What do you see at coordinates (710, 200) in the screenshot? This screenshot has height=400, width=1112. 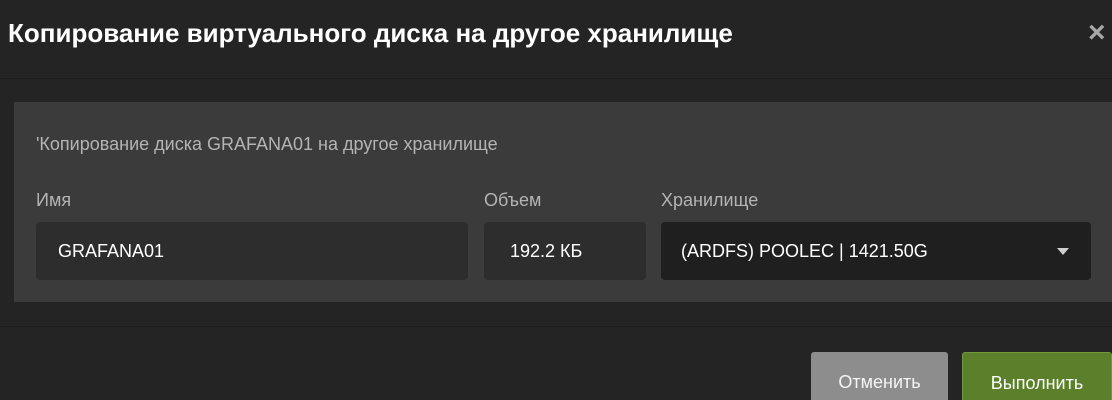 I see `storage-label: Хранилище` at bounding box center [710, 200].